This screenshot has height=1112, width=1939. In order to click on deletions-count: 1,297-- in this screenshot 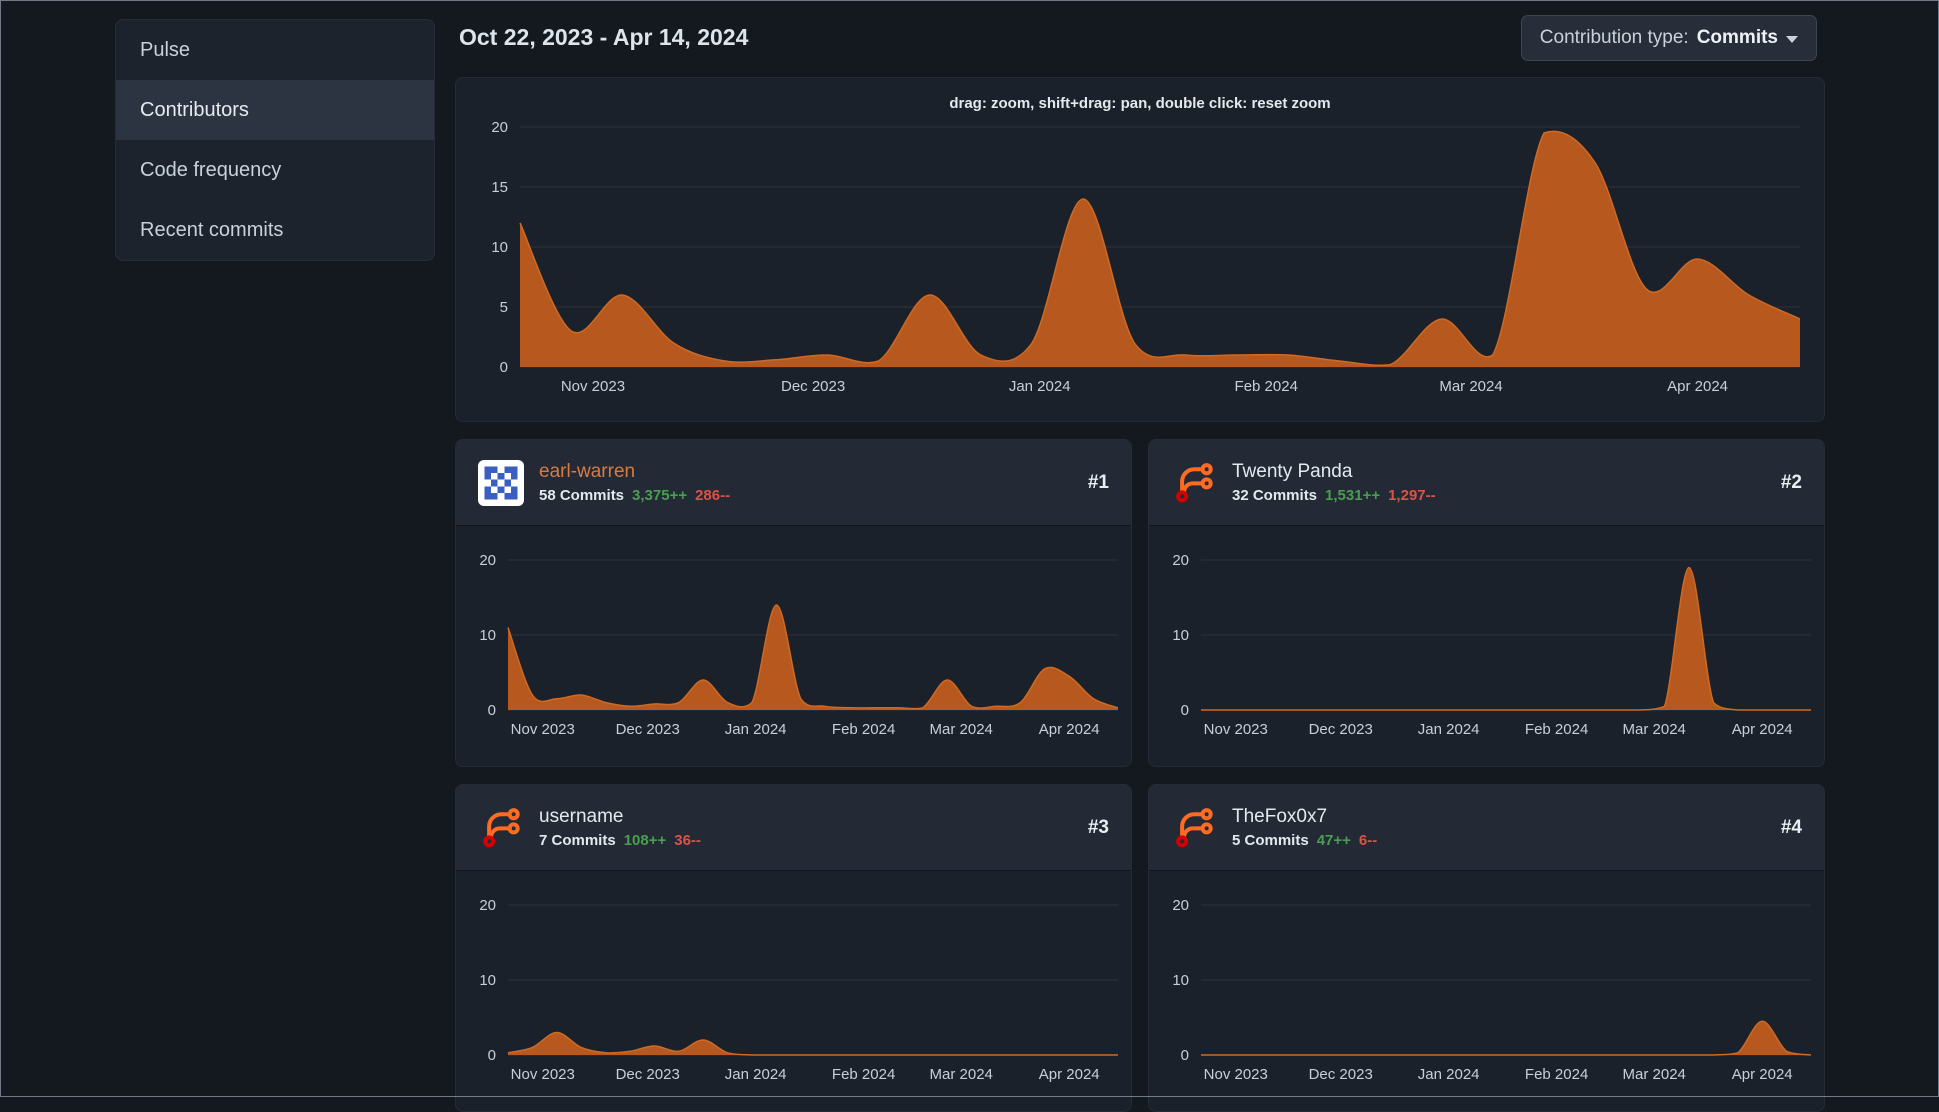, I will do `click(1412, 495)`.